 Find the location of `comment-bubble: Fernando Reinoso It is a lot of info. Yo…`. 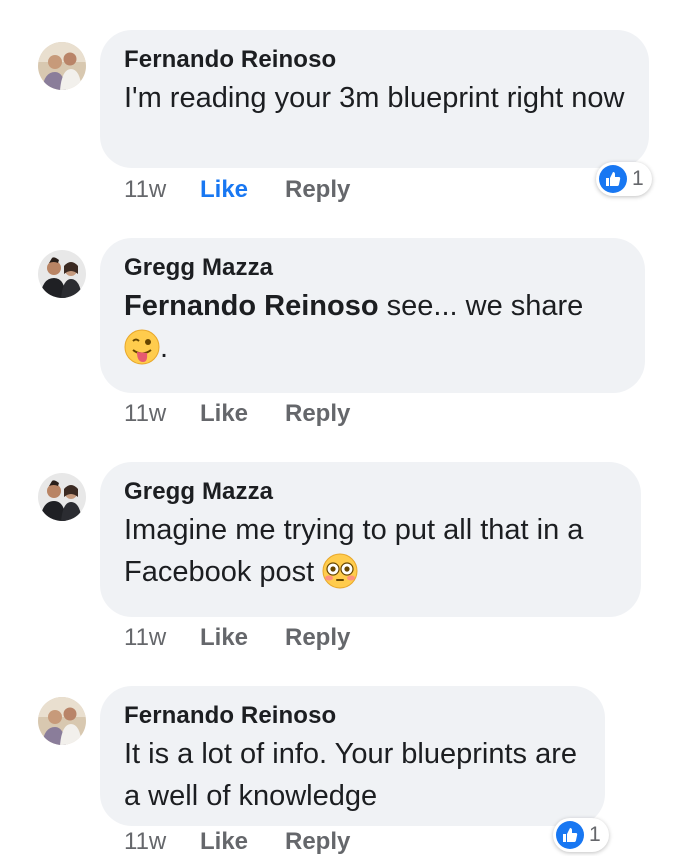

comment-bubble: Fernando Reinoso It is a lot of info. Yo… is located at coordinates (352, 756).